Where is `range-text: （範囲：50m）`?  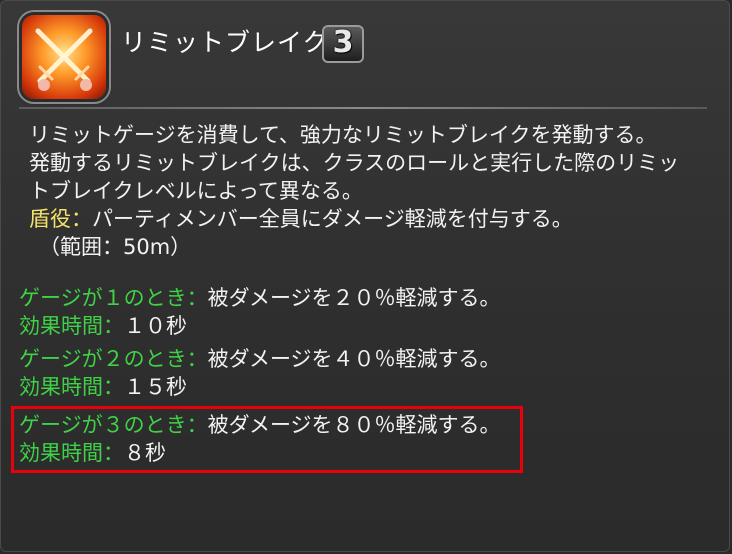
range-text: （範囲：50m） is located at coordinates (115, 247).